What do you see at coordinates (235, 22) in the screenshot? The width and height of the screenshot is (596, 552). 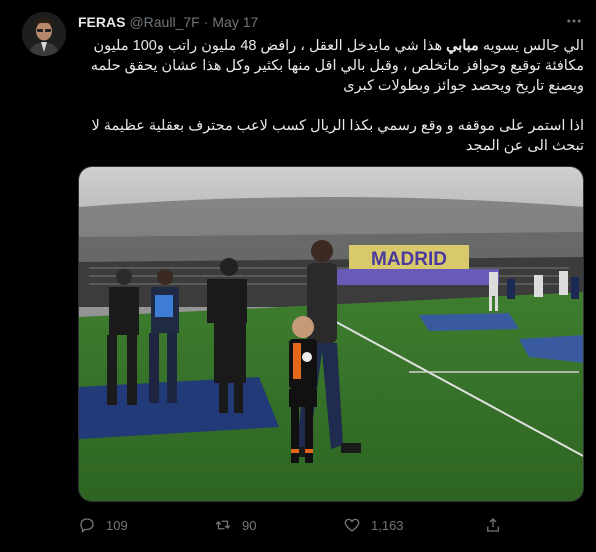 I see `tweet-date: May 17` at bounding box center [235, 22].